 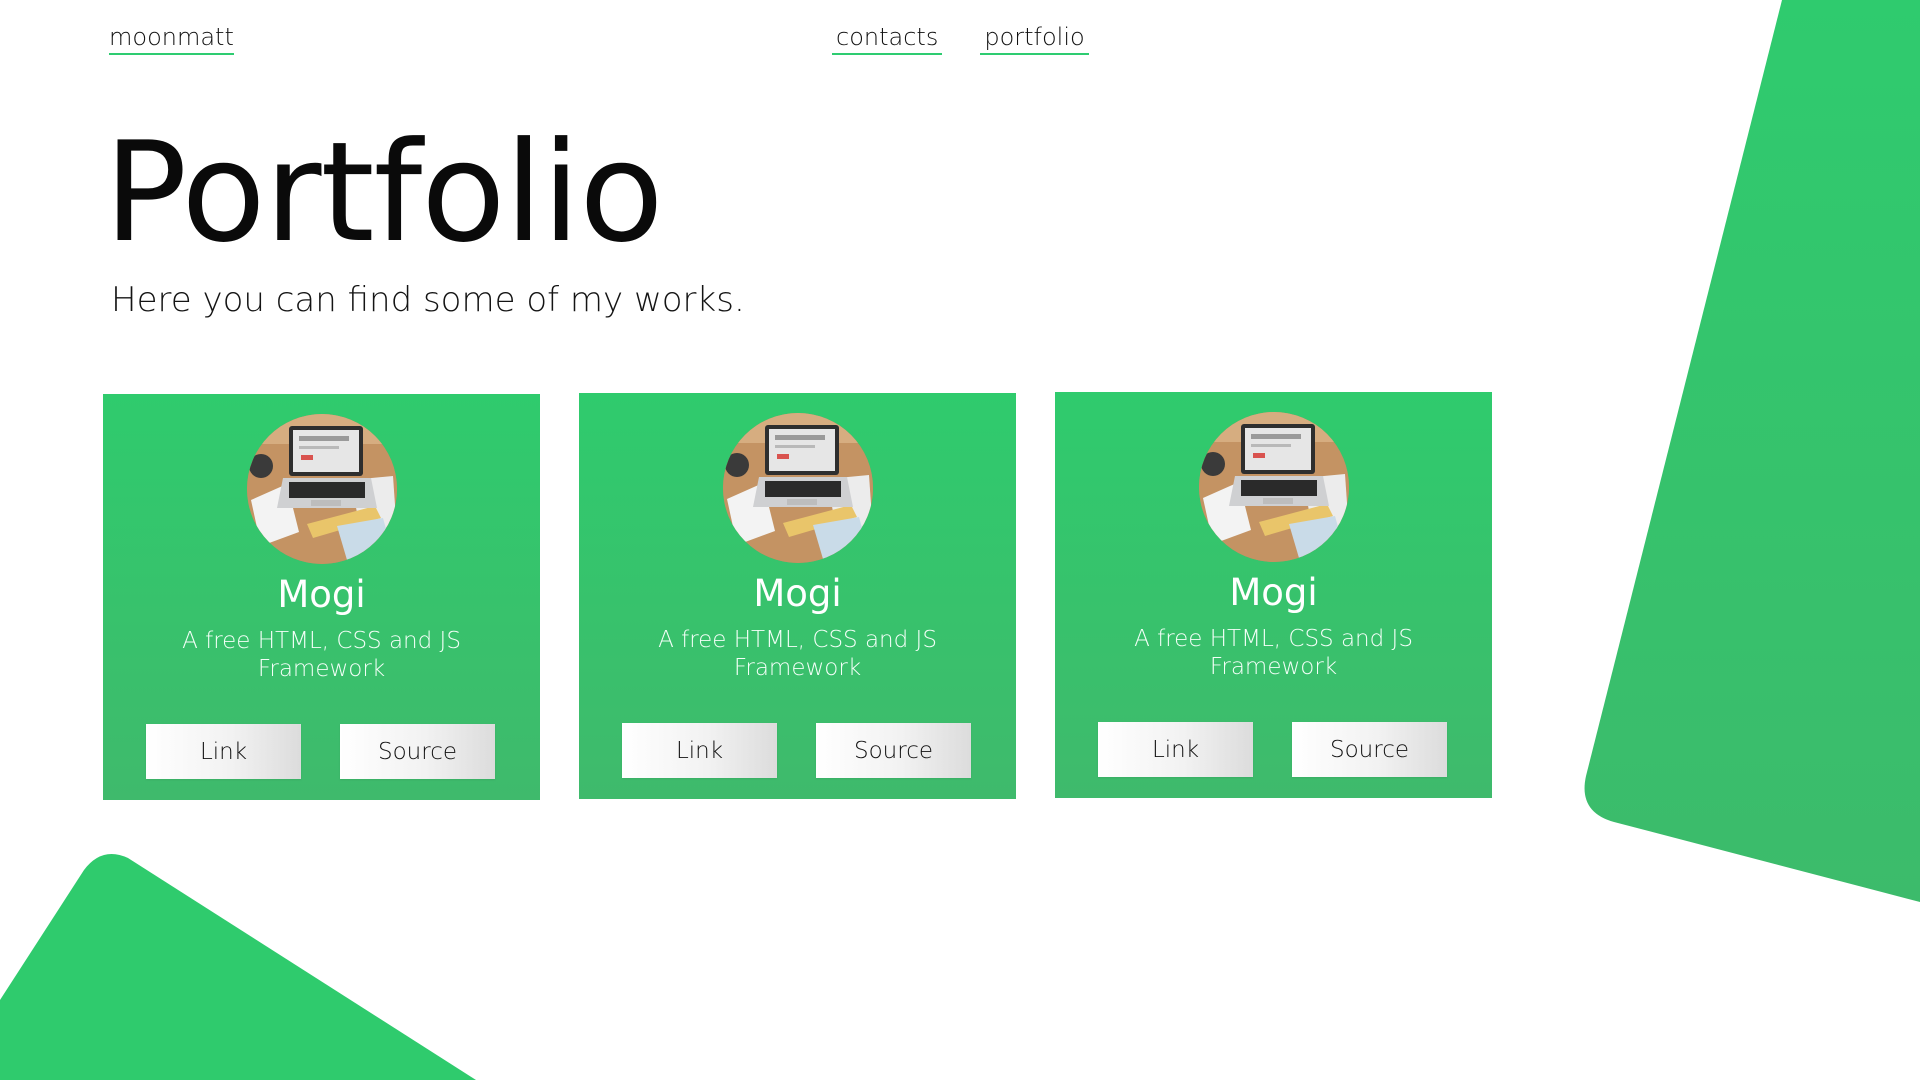 I want to click on page-title: Portfolio, so click(x=384, y=192).